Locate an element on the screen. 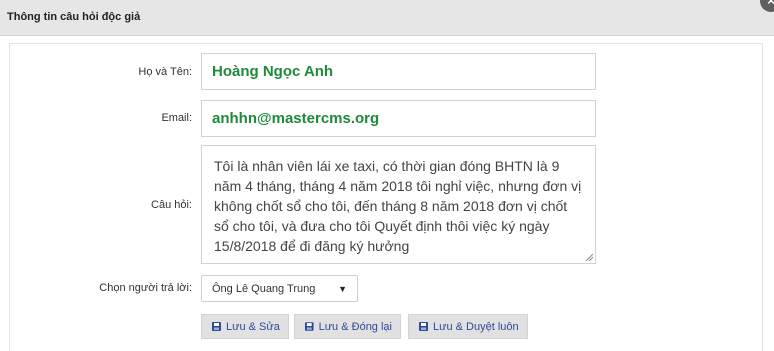 This screenshot has height=351, width=774. email-value: anhhn@mastercms.org is located at coordinates (296, 118).